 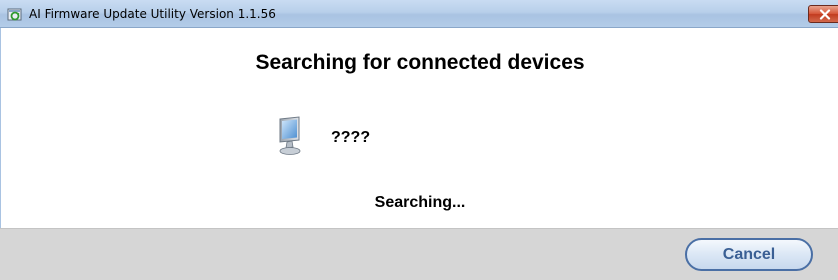 I want to click on page-title: Searching for connected devices, so click(x=420, y=62).